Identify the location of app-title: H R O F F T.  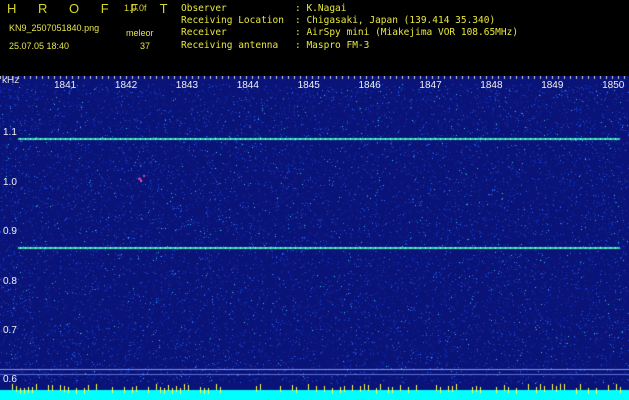
(92, 8).